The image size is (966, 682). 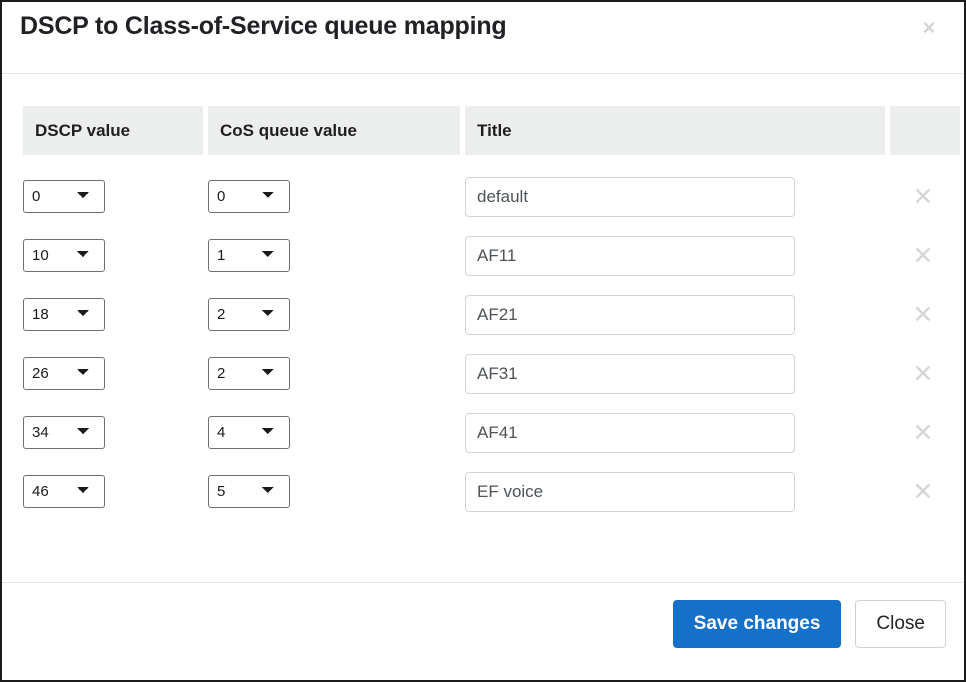 What do you see at coordinates (929, 28) in the screenshot?
I see `close-icon: ×` at bounding box center [929, 28].